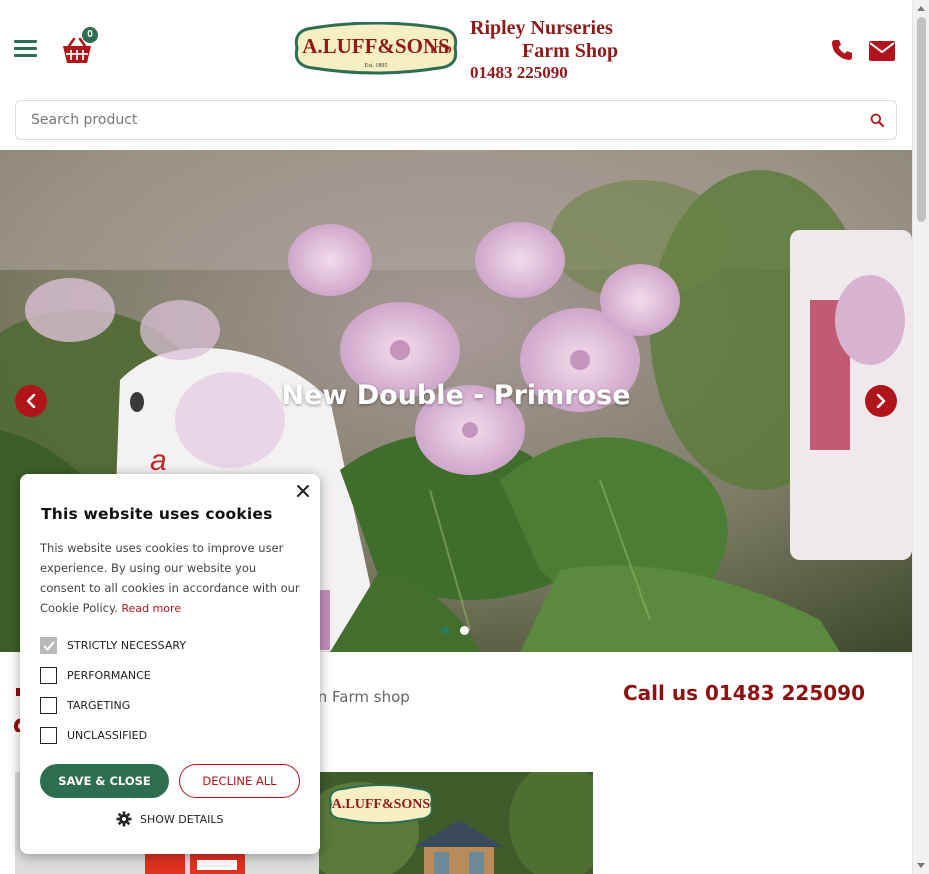 This screenshot has height=874, width=929. I want to click on shop-name: Ripley Nurseries Farm Shop 01483 225090, so click(544, 50).